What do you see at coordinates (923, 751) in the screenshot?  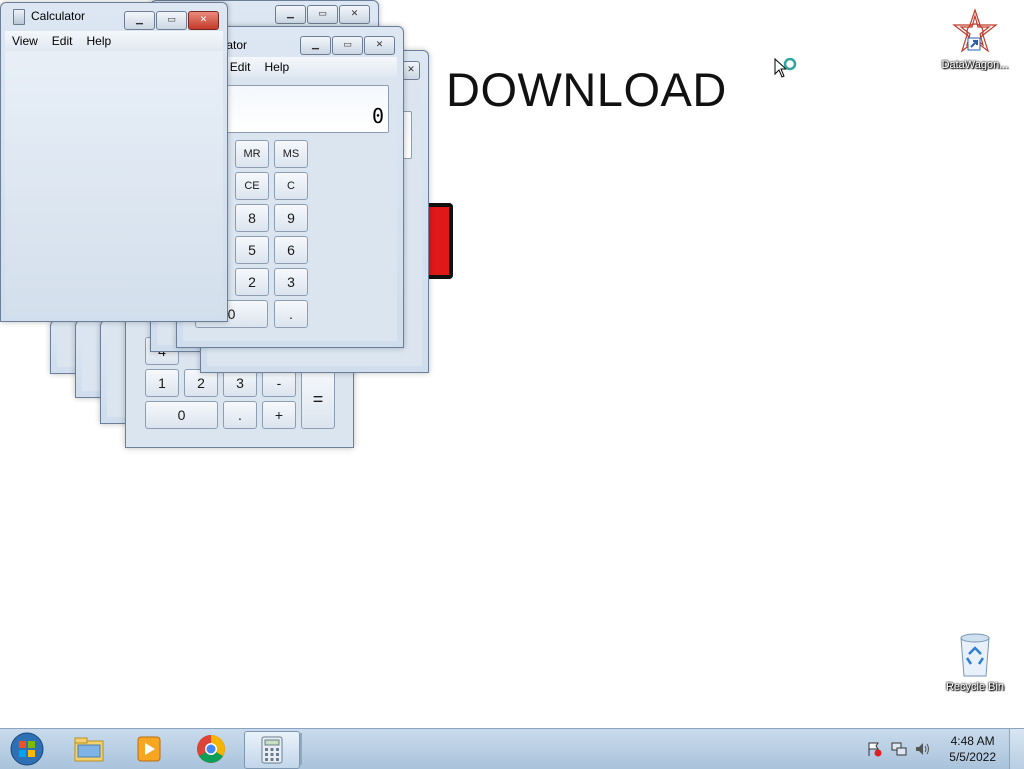 I see `volume-icon` at bounding box center [923, 751].